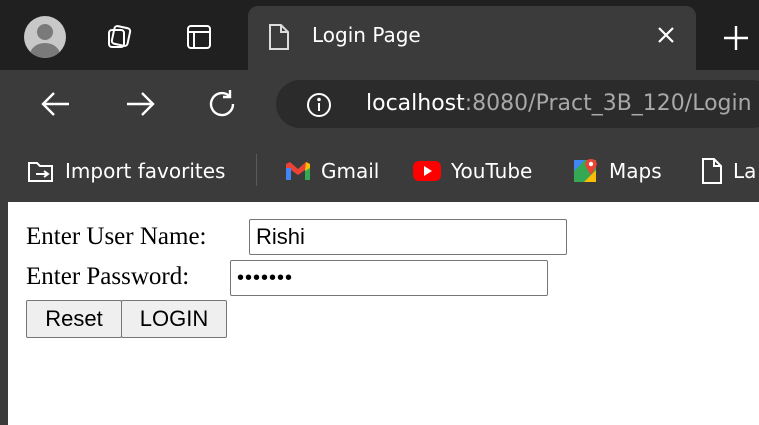  I want to click on arrow-right-icon, so click(141, 104).